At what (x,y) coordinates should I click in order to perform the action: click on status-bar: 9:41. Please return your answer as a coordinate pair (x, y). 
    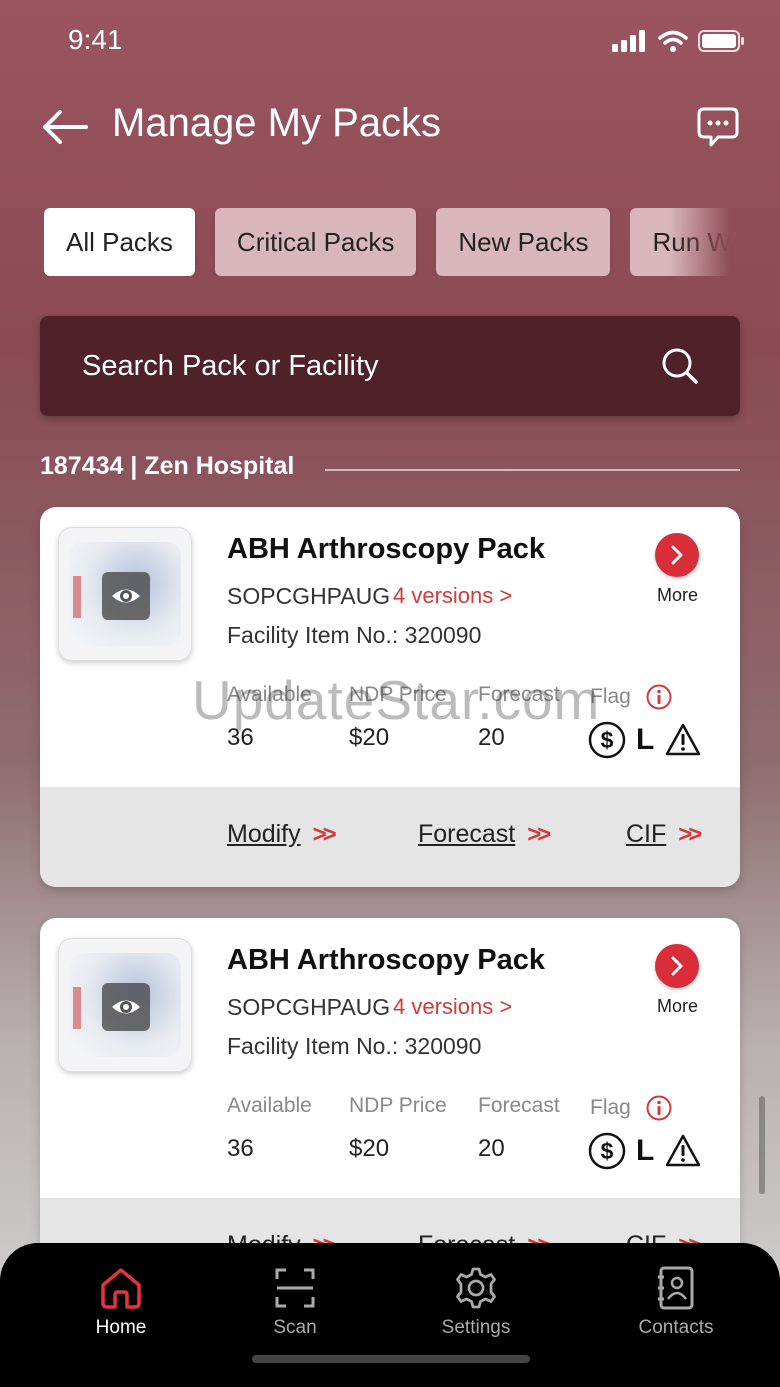
    Looking at the image, I should click on (390, 40).